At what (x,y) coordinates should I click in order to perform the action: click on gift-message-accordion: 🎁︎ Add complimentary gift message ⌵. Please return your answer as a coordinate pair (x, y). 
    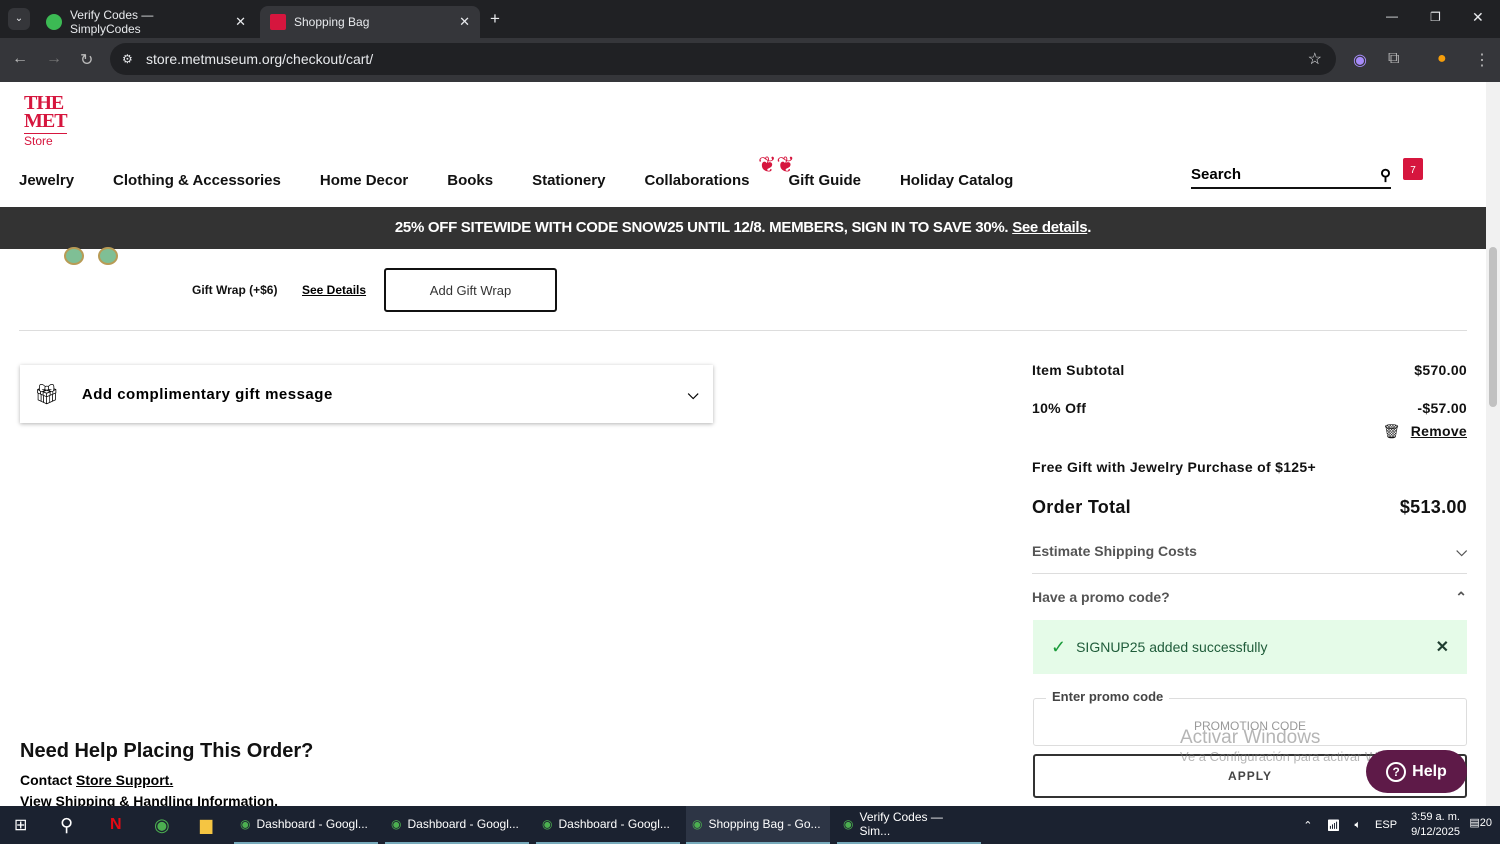
    Looking at the image, I should click on (366, 394).